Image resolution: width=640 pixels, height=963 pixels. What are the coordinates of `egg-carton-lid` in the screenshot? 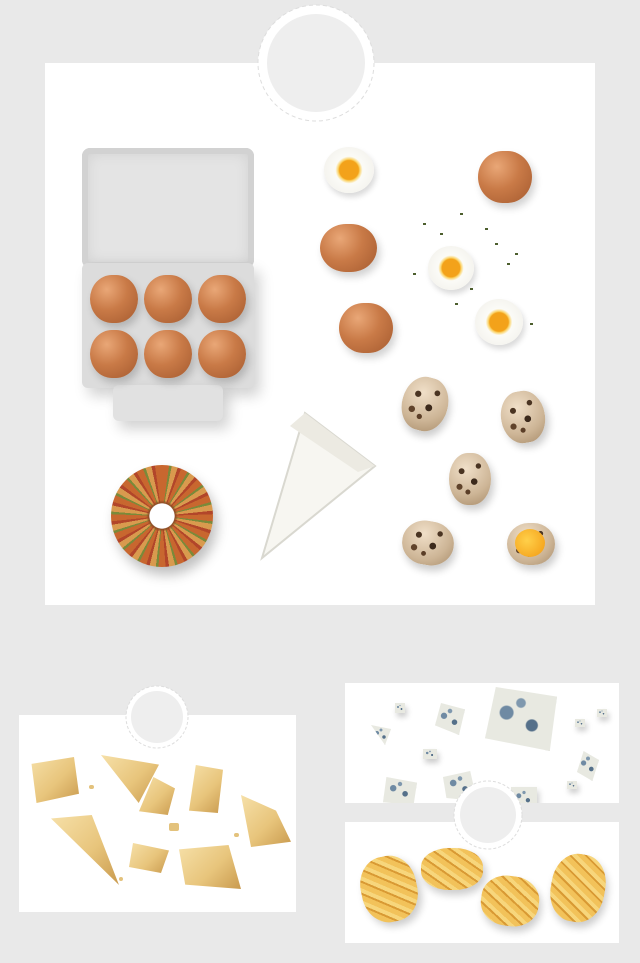 It's located at (168, 208).